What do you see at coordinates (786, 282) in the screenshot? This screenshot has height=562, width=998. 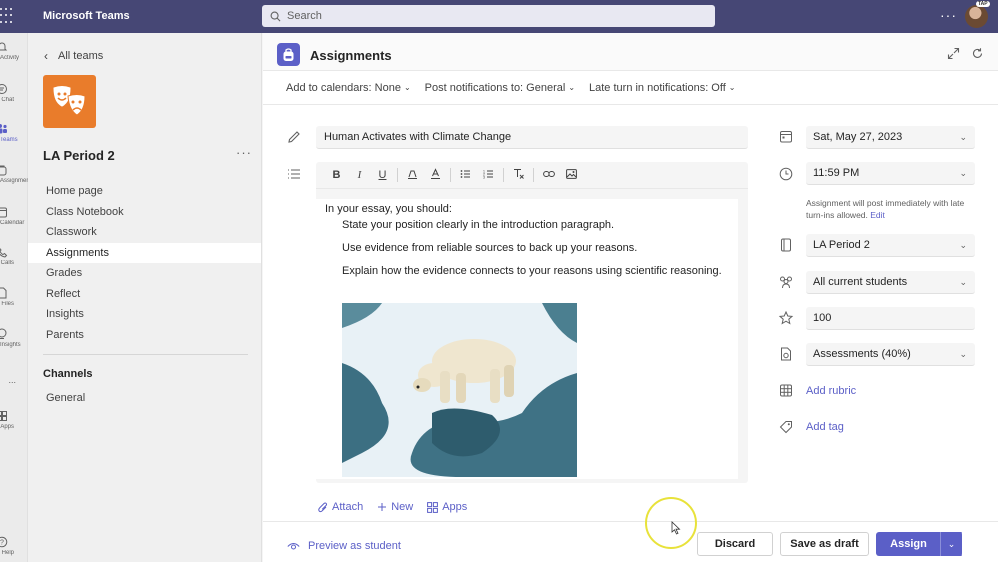 I see `people-icon` at bounding box center [786, 282].